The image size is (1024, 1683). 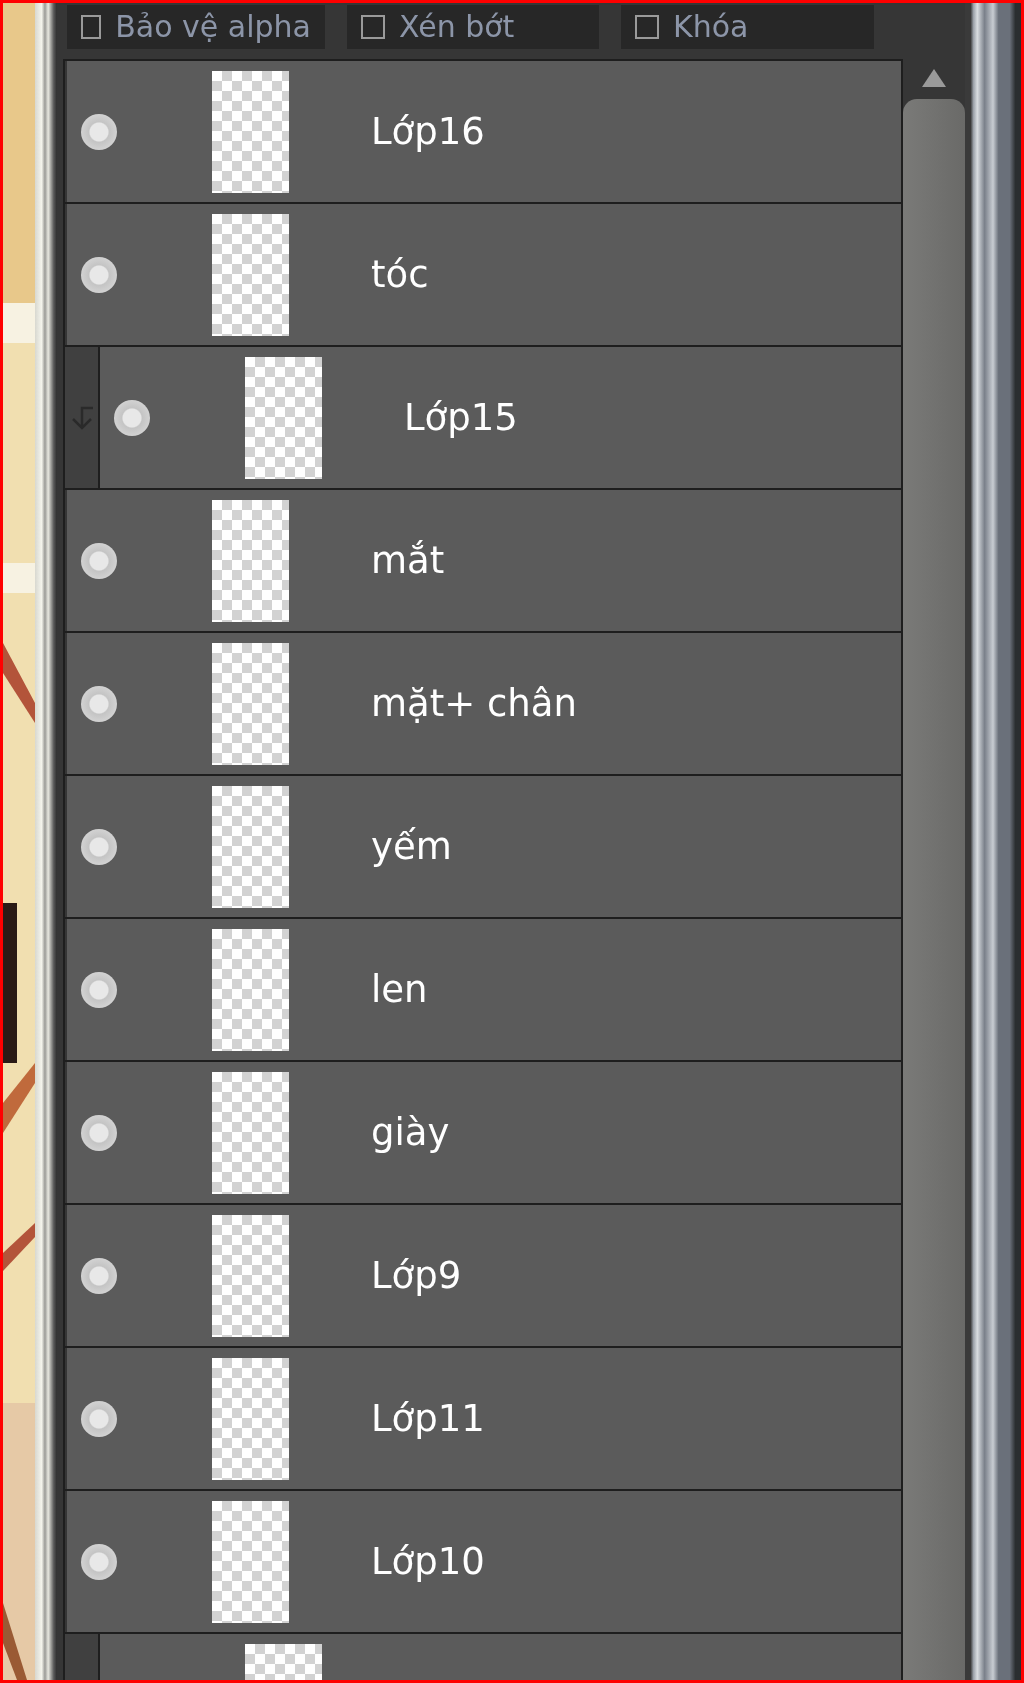 What do you see at coordinates (410, 1132) in the screenshot?
I see `layer-name: giày` at bounding box center [410, 1132].